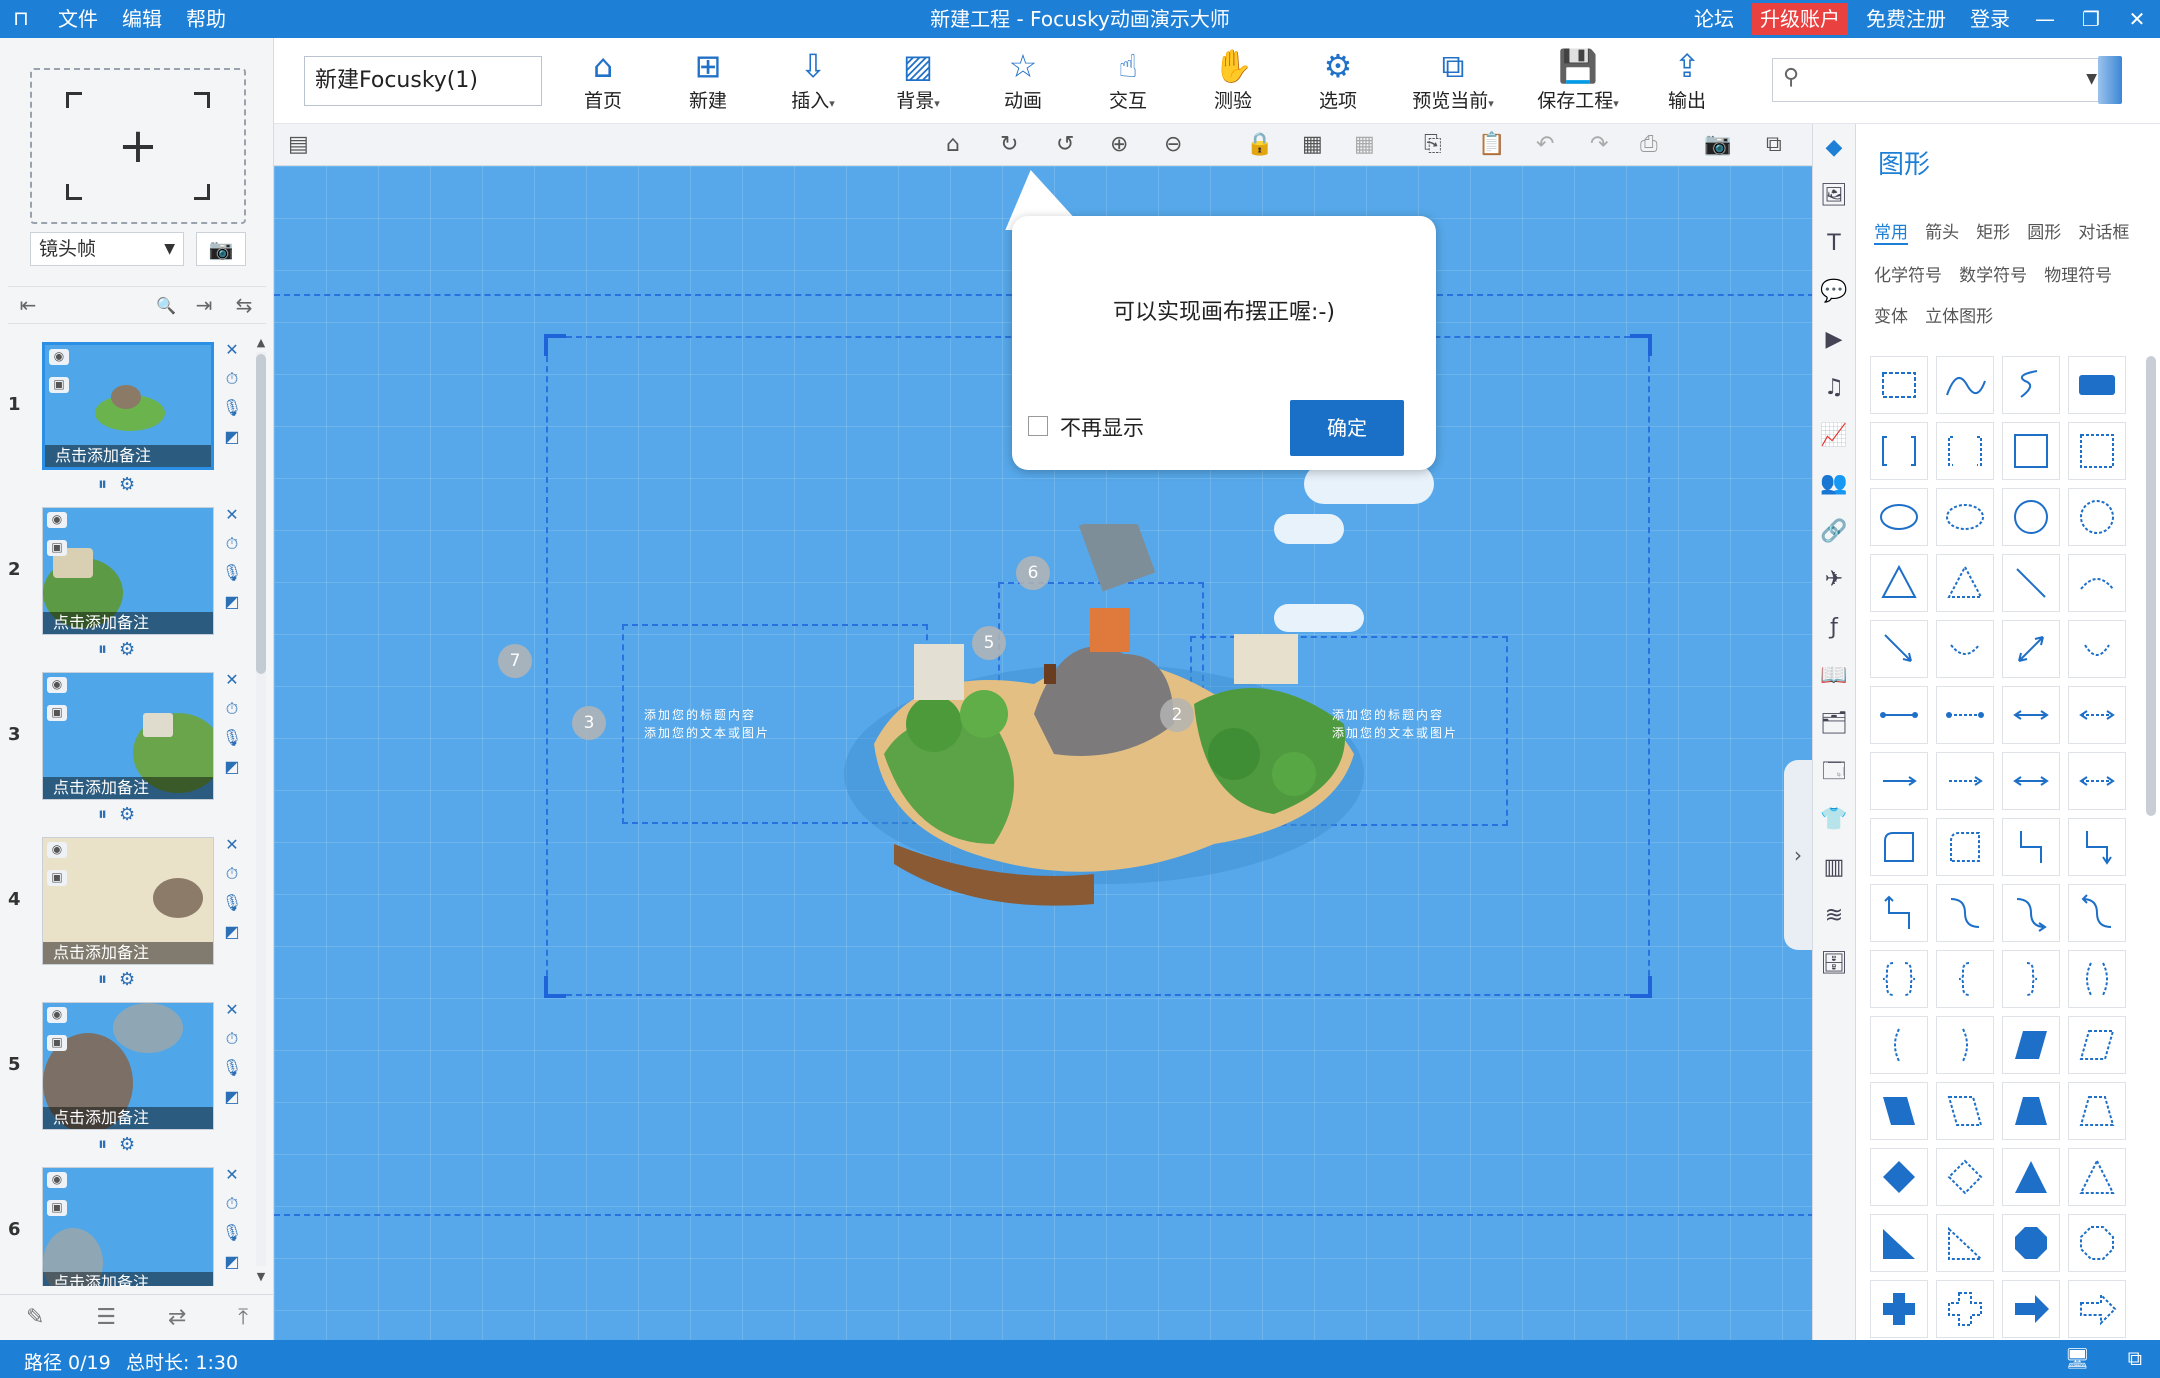 Image resolution: width=2160 pixels, height=1378 pixels. What do you see at coordinates (35, 1317) in the screenshot?
I see `edit-note-icon: ✎` at bounding box center [35, 1317].